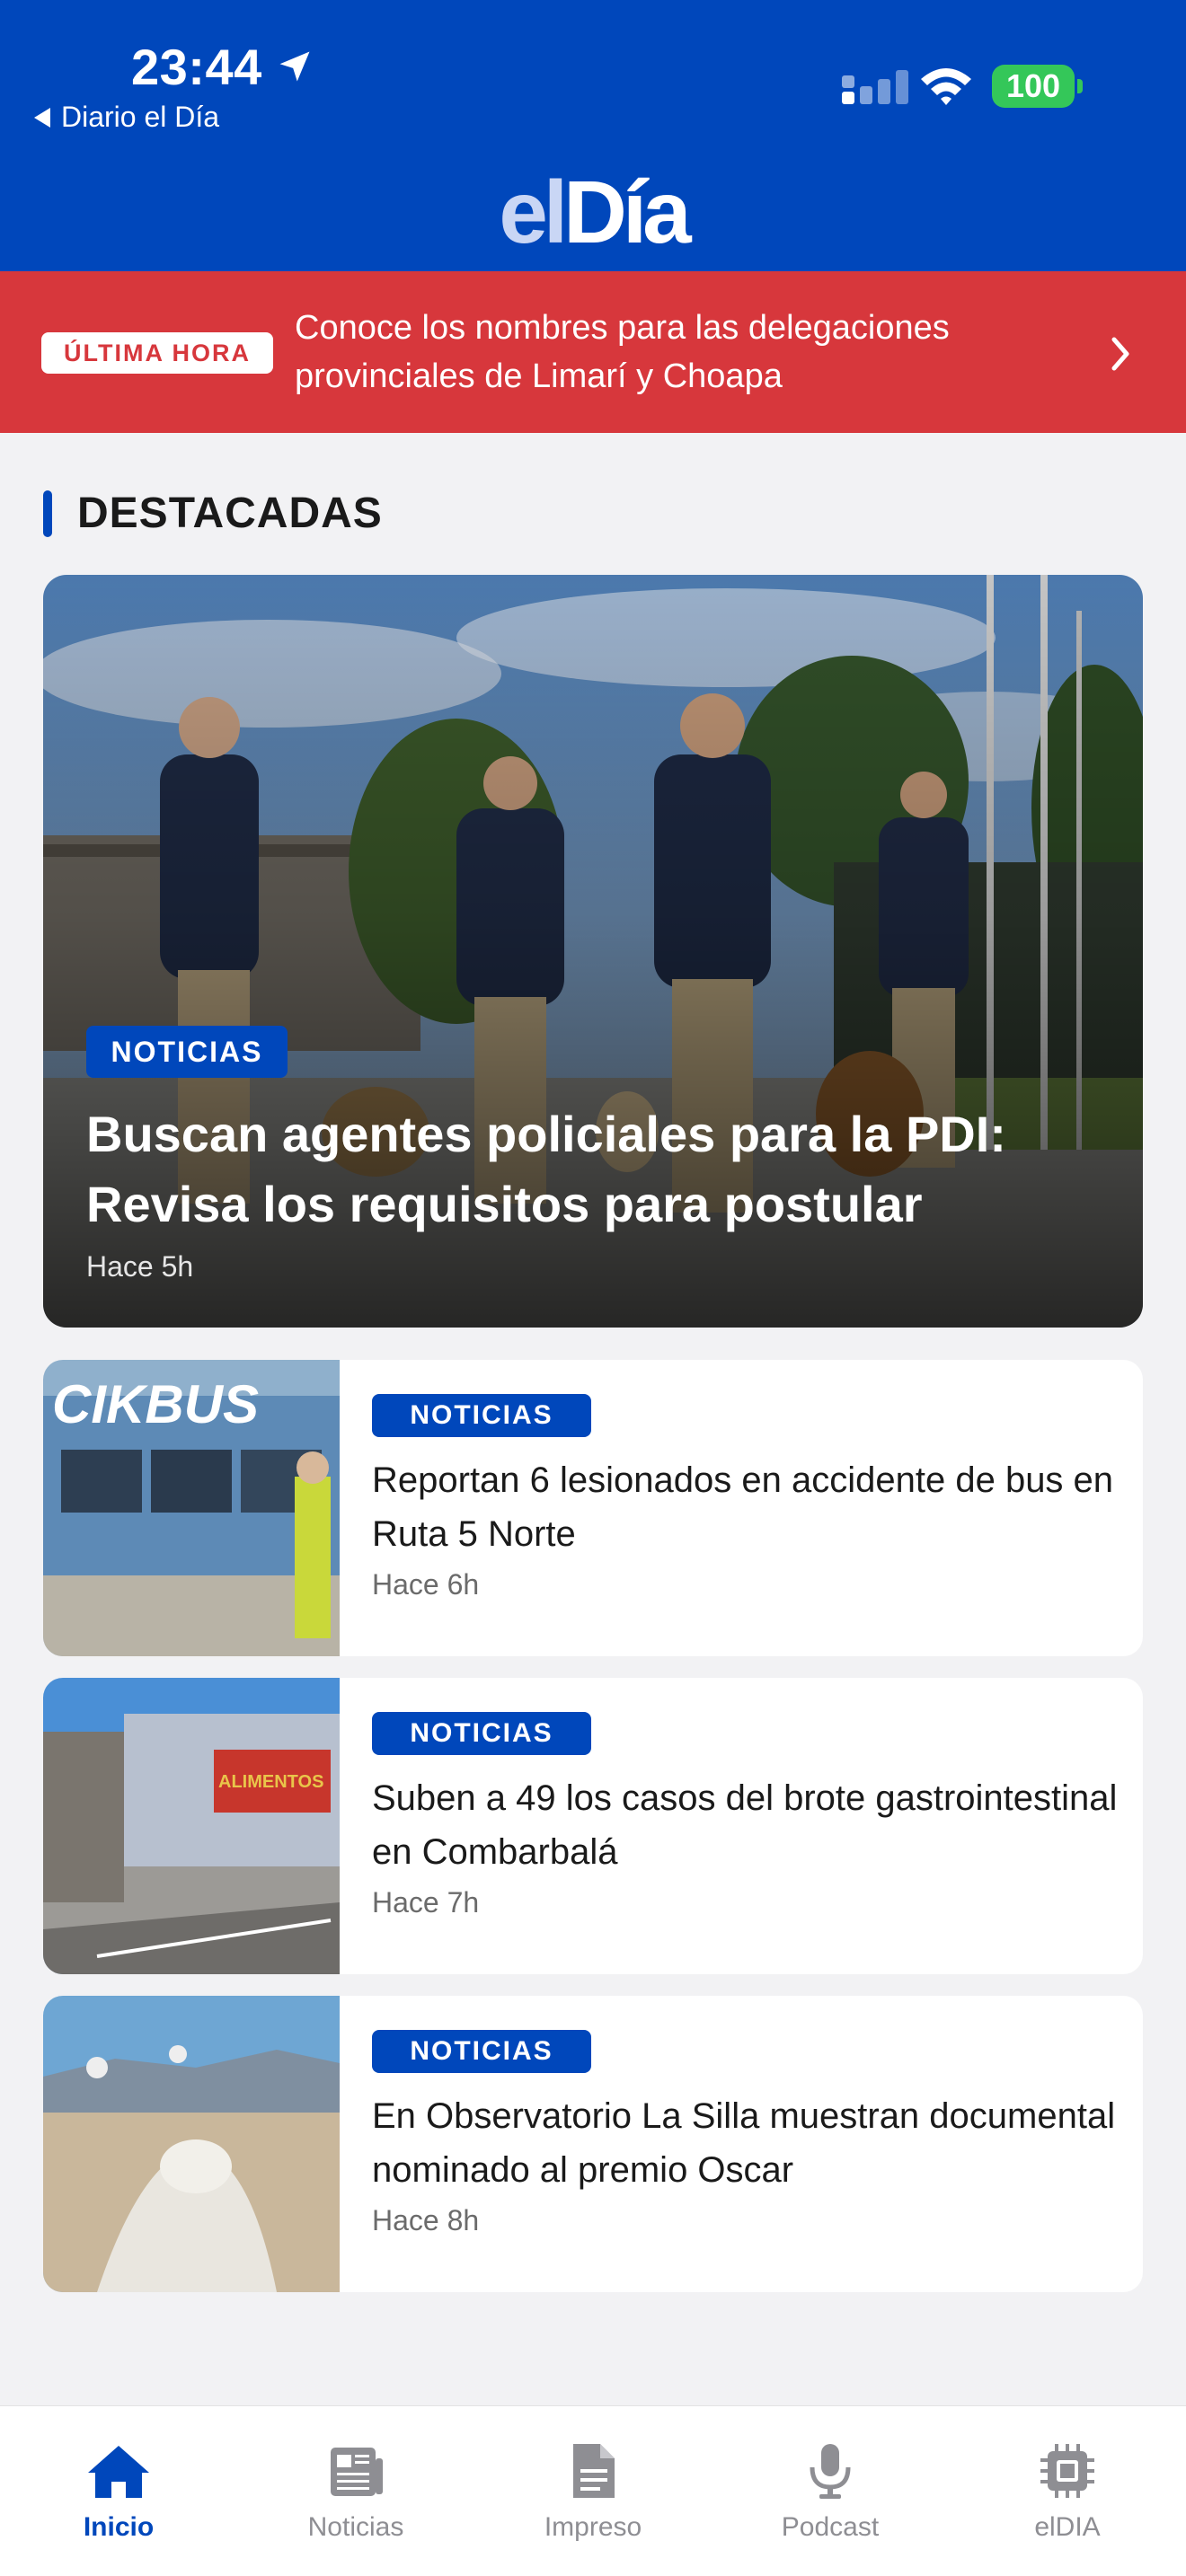 Image resolution: width=1186 pixels, height=2576 pixels. I want to click on section-title: DESTACADAS, so click(230, 513).